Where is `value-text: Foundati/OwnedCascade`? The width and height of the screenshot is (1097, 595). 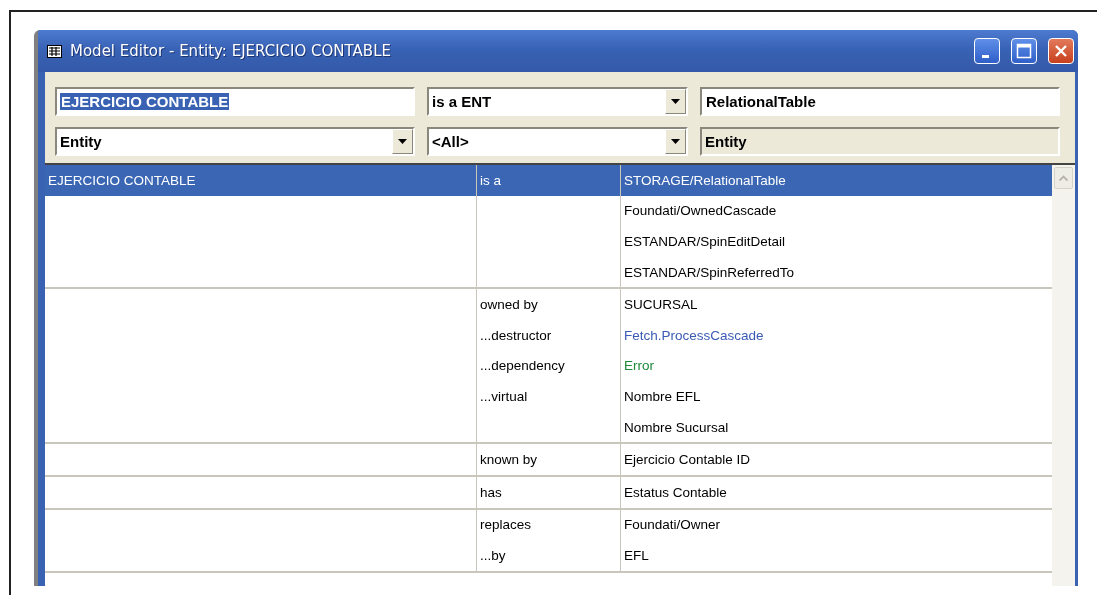
value-text: Foundati/OwnedCascade is located at coordinates (700, 211).